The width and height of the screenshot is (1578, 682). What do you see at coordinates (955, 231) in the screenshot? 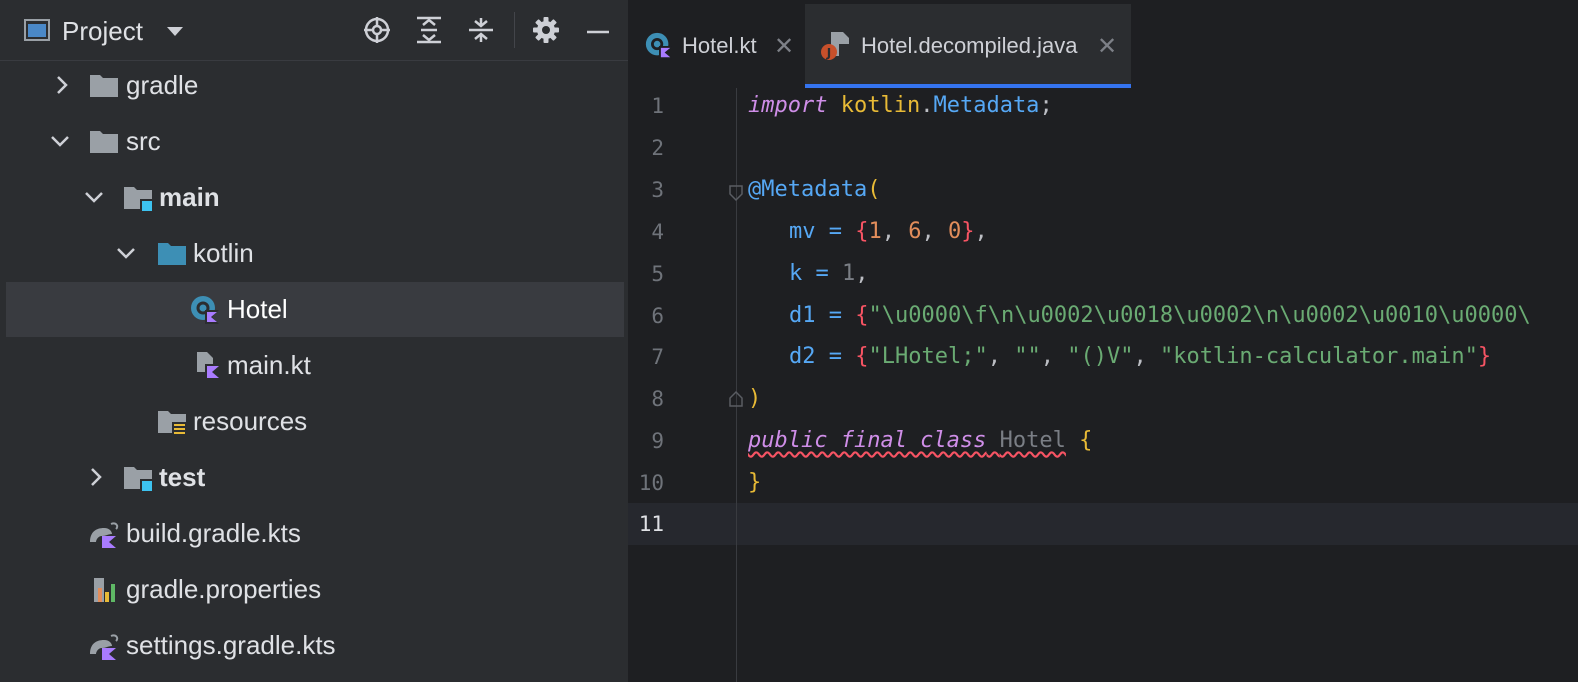
I see `number-token: 0` at bounding box center [955, 231].